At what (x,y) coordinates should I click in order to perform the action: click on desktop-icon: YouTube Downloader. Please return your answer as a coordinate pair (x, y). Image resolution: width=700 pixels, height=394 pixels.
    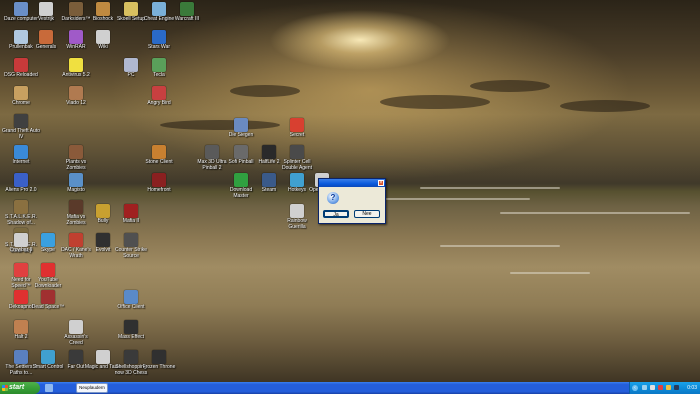
    Looking at the image, I should click on (48, 276).